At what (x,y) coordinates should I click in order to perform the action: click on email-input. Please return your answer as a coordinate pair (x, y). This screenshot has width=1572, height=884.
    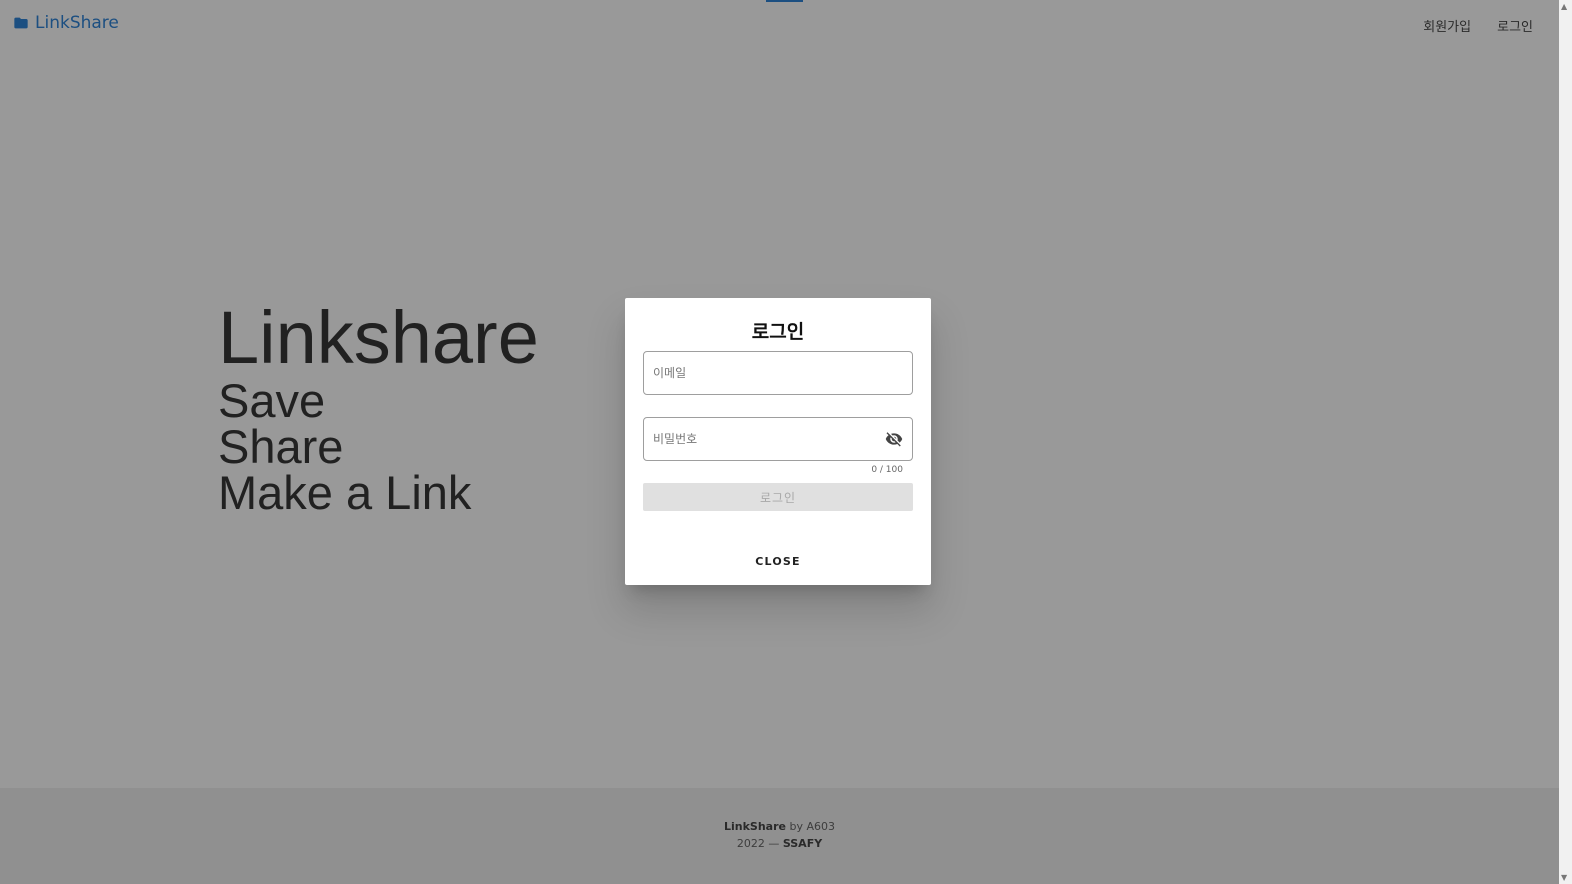
    Looking at the image, I should click on (763, 373).